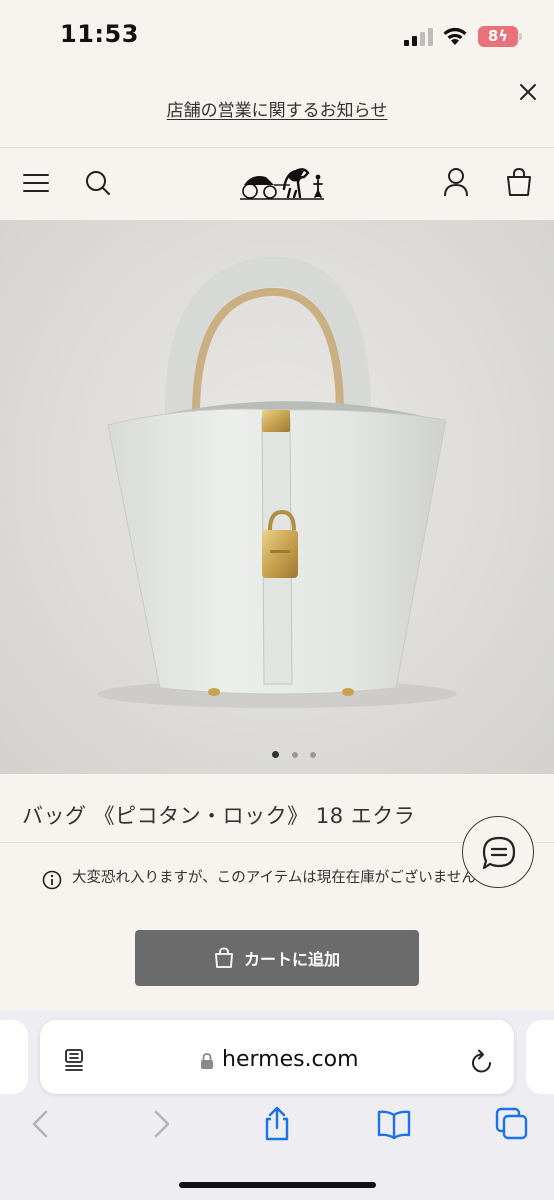  Describe the element at coordinates (75, 1060) in the screenshot. I see `reader-mode-icon` at that location.